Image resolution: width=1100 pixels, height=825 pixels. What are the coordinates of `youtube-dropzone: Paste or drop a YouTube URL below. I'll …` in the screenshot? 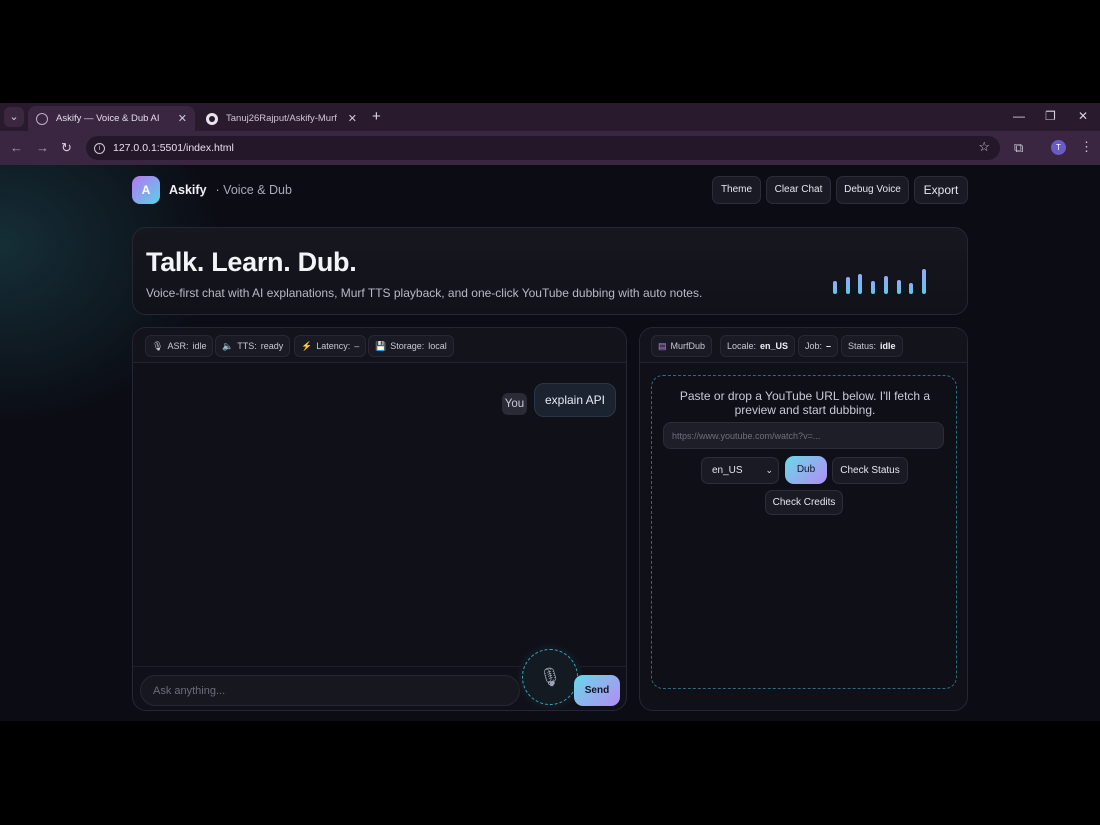 It's located at (804, 532).